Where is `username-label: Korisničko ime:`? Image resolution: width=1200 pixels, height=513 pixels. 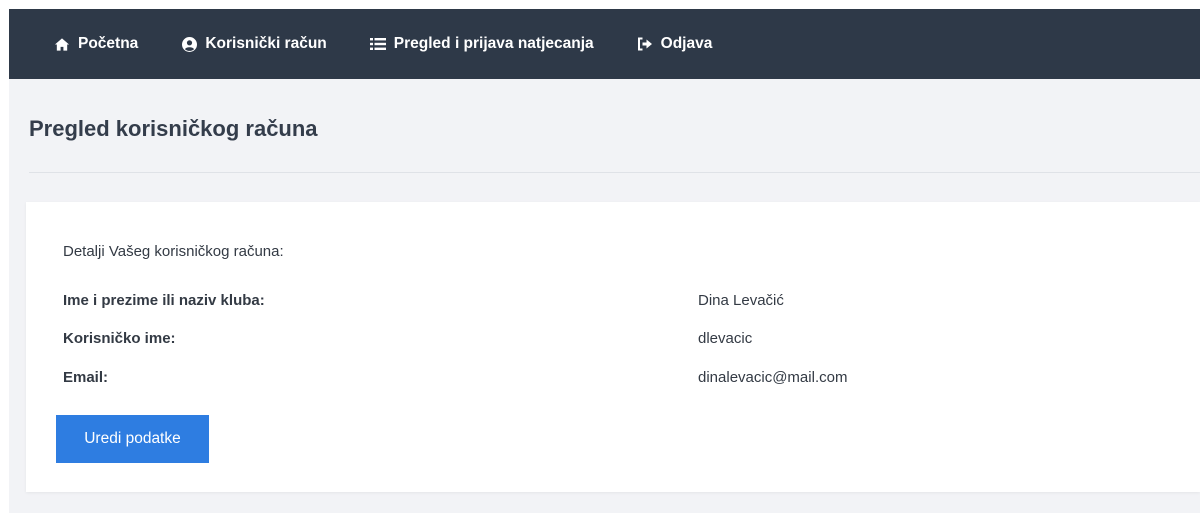 username-label: Korisničko ime: is located at coordinates (119, 338).